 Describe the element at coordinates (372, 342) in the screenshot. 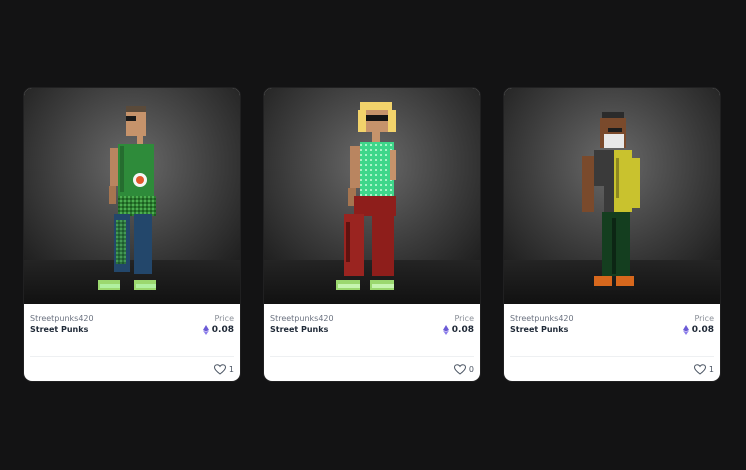

I see `nft-card-info: Streetpunks420 Street Punks Price 0.08 0` at that location.